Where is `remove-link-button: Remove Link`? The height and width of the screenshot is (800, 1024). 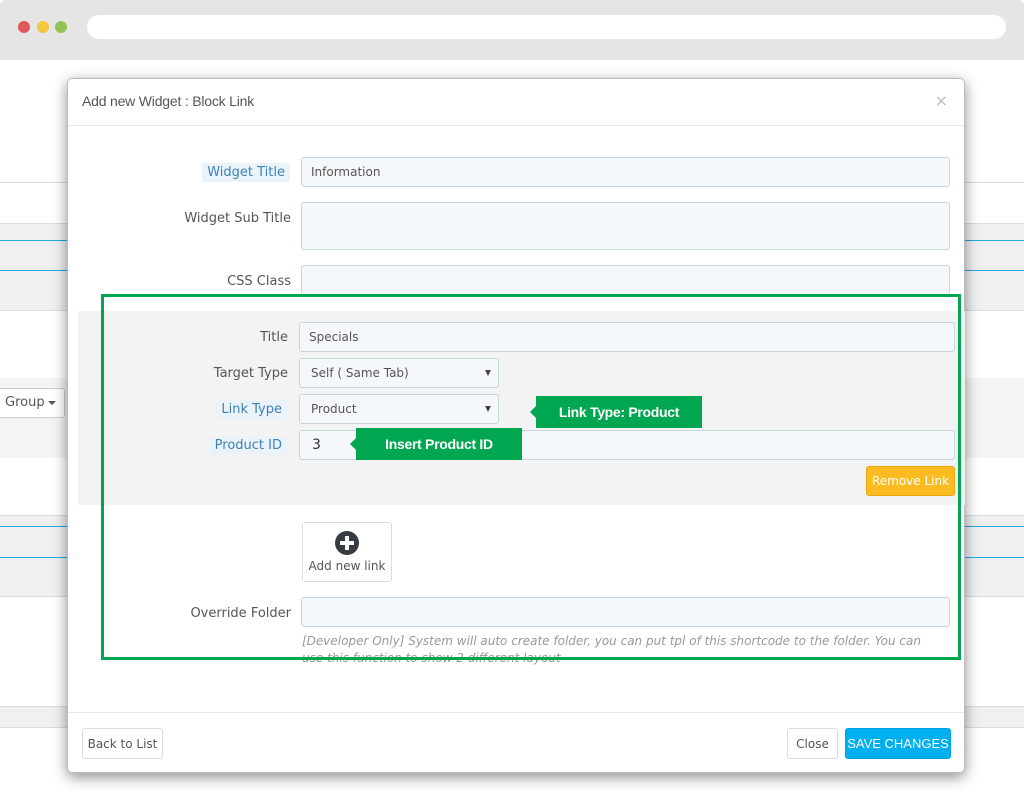
remove-link-button: Remove Link is located at coordinates (910, 481).